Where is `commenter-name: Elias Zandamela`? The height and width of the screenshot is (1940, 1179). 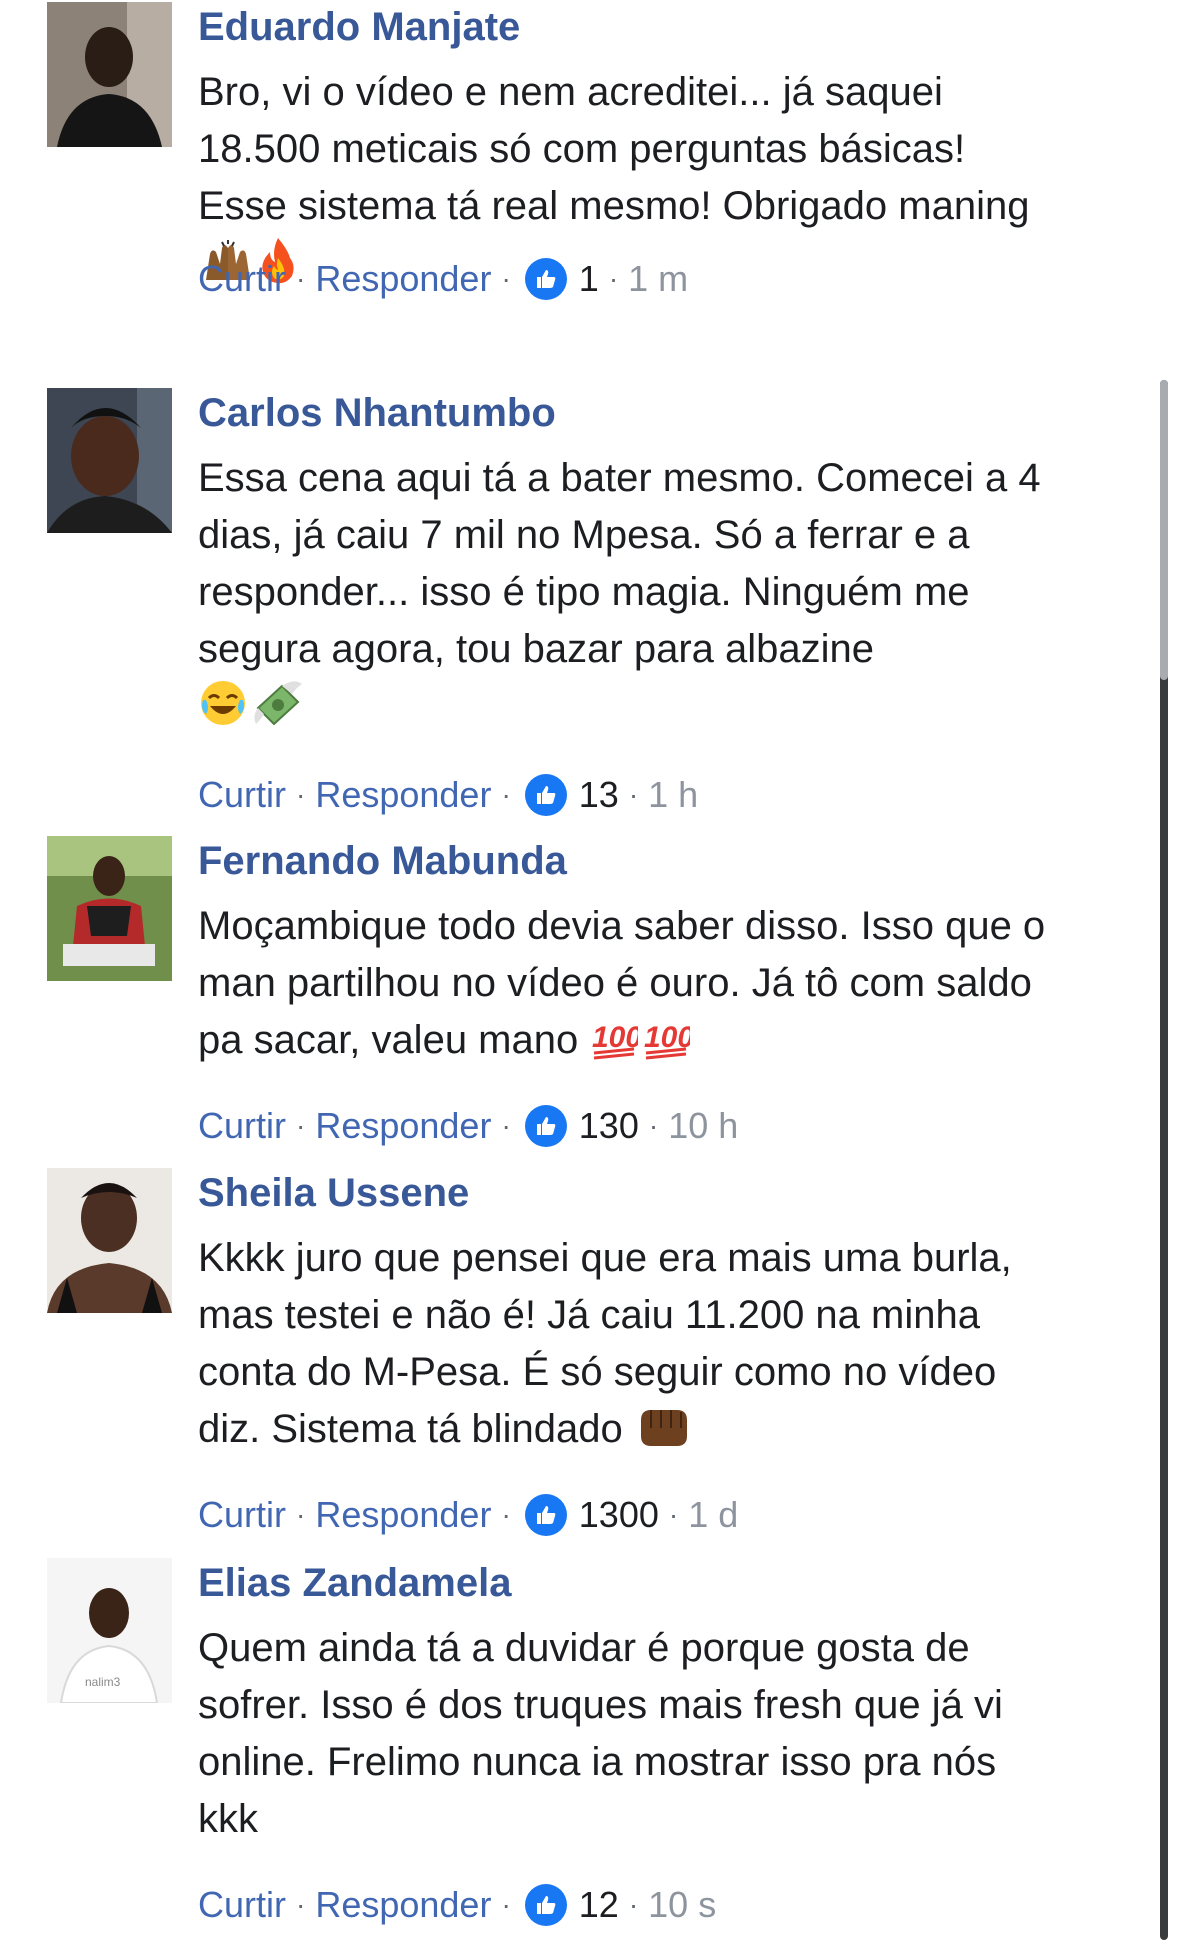
commenter-name: Elias Zandamela is located at coordinates (628, 1583).